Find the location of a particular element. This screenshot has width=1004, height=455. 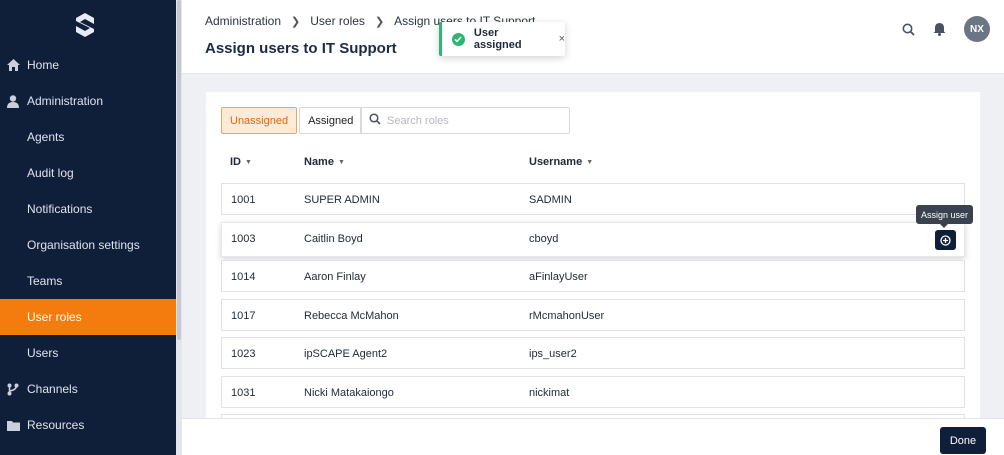

sidebar-item-label: User roles is located at coordinates (54, 317).